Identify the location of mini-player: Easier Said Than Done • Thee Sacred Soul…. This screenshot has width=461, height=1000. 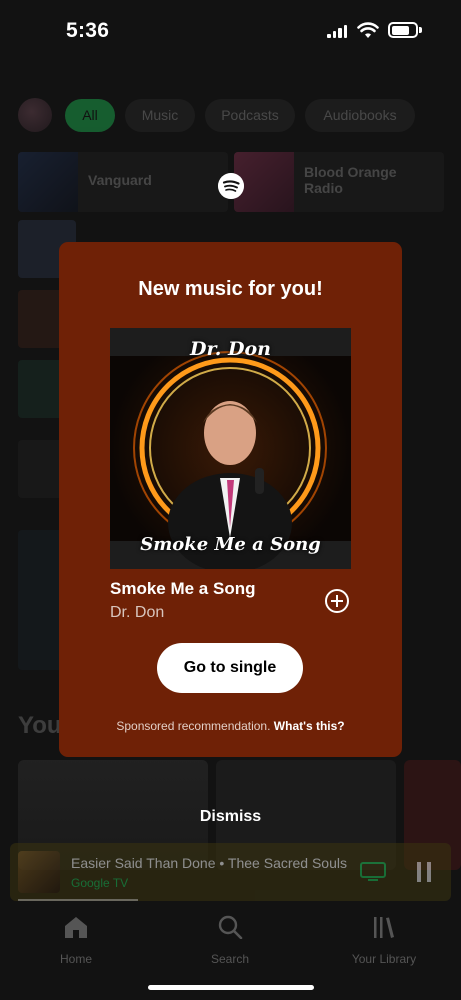
(230, 872).